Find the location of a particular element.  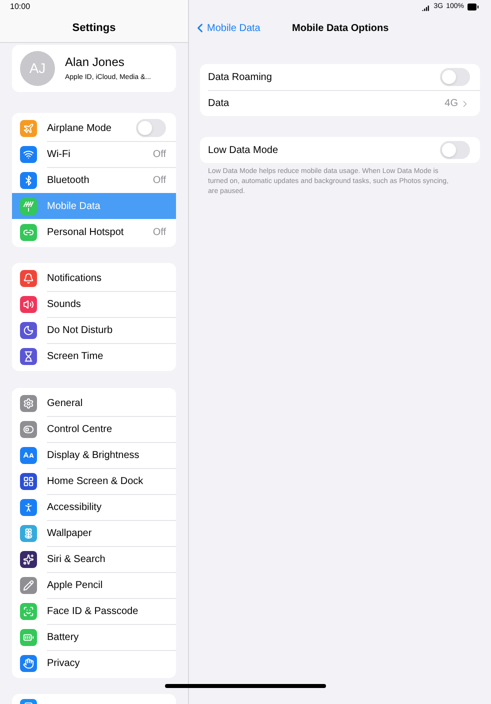

profile-name: Alan Jones is located at coordinates (95, 63).